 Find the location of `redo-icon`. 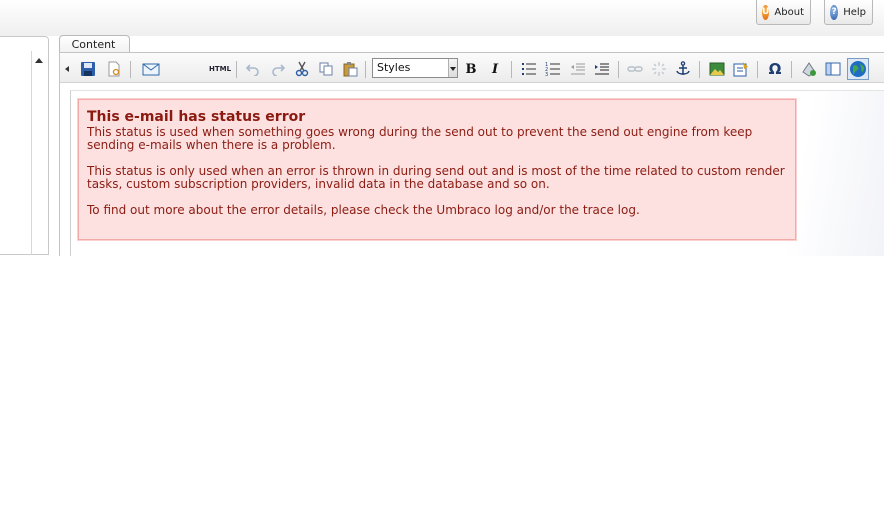

redo-icon is located at coordinates (278, 69).